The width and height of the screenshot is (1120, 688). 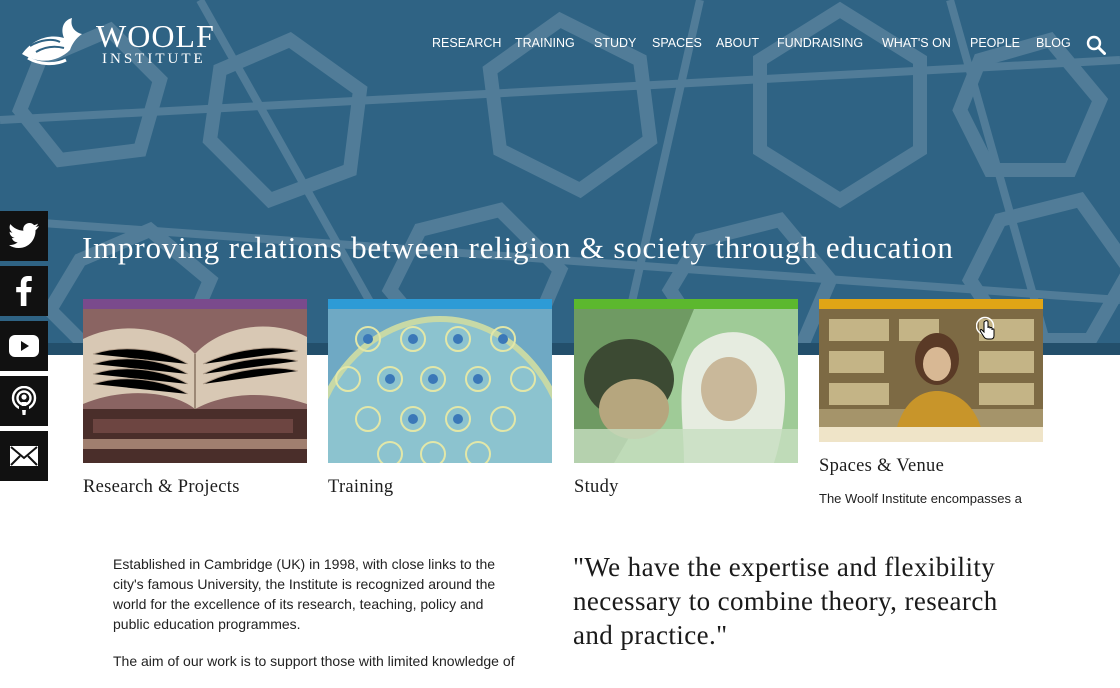 I want to click on books-image, so click(x=195, y=386).